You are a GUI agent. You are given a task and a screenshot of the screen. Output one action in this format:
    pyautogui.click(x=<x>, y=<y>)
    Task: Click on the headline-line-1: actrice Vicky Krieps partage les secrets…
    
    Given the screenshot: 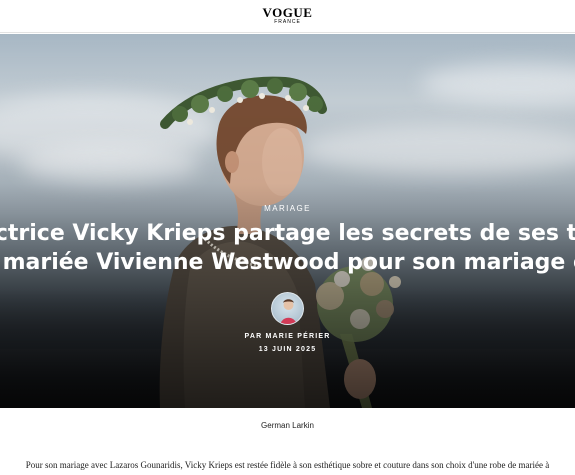 What is the action you would take?
    pyautogui.click(x=287, y=233)
    